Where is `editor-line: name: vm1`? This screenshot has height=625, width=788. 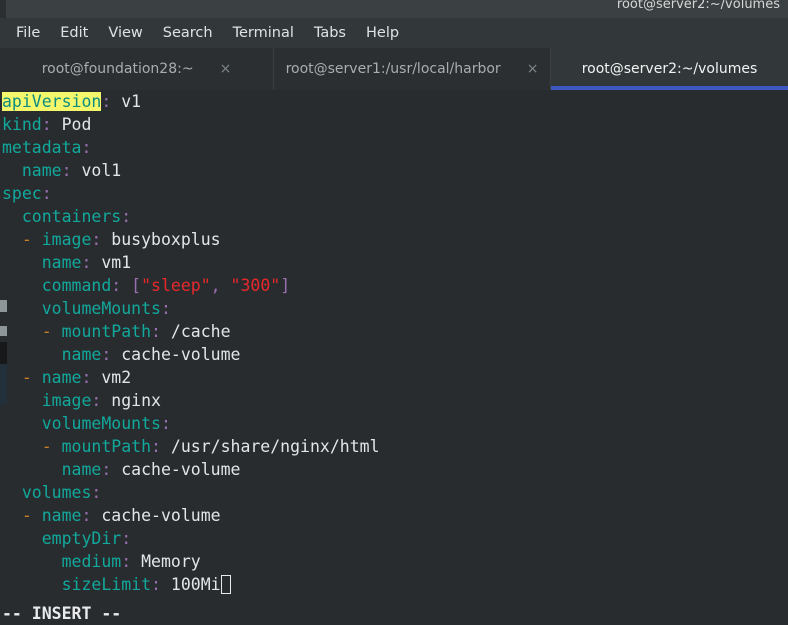 editor-line: name: vm1 is located at coordinates (191, 262).